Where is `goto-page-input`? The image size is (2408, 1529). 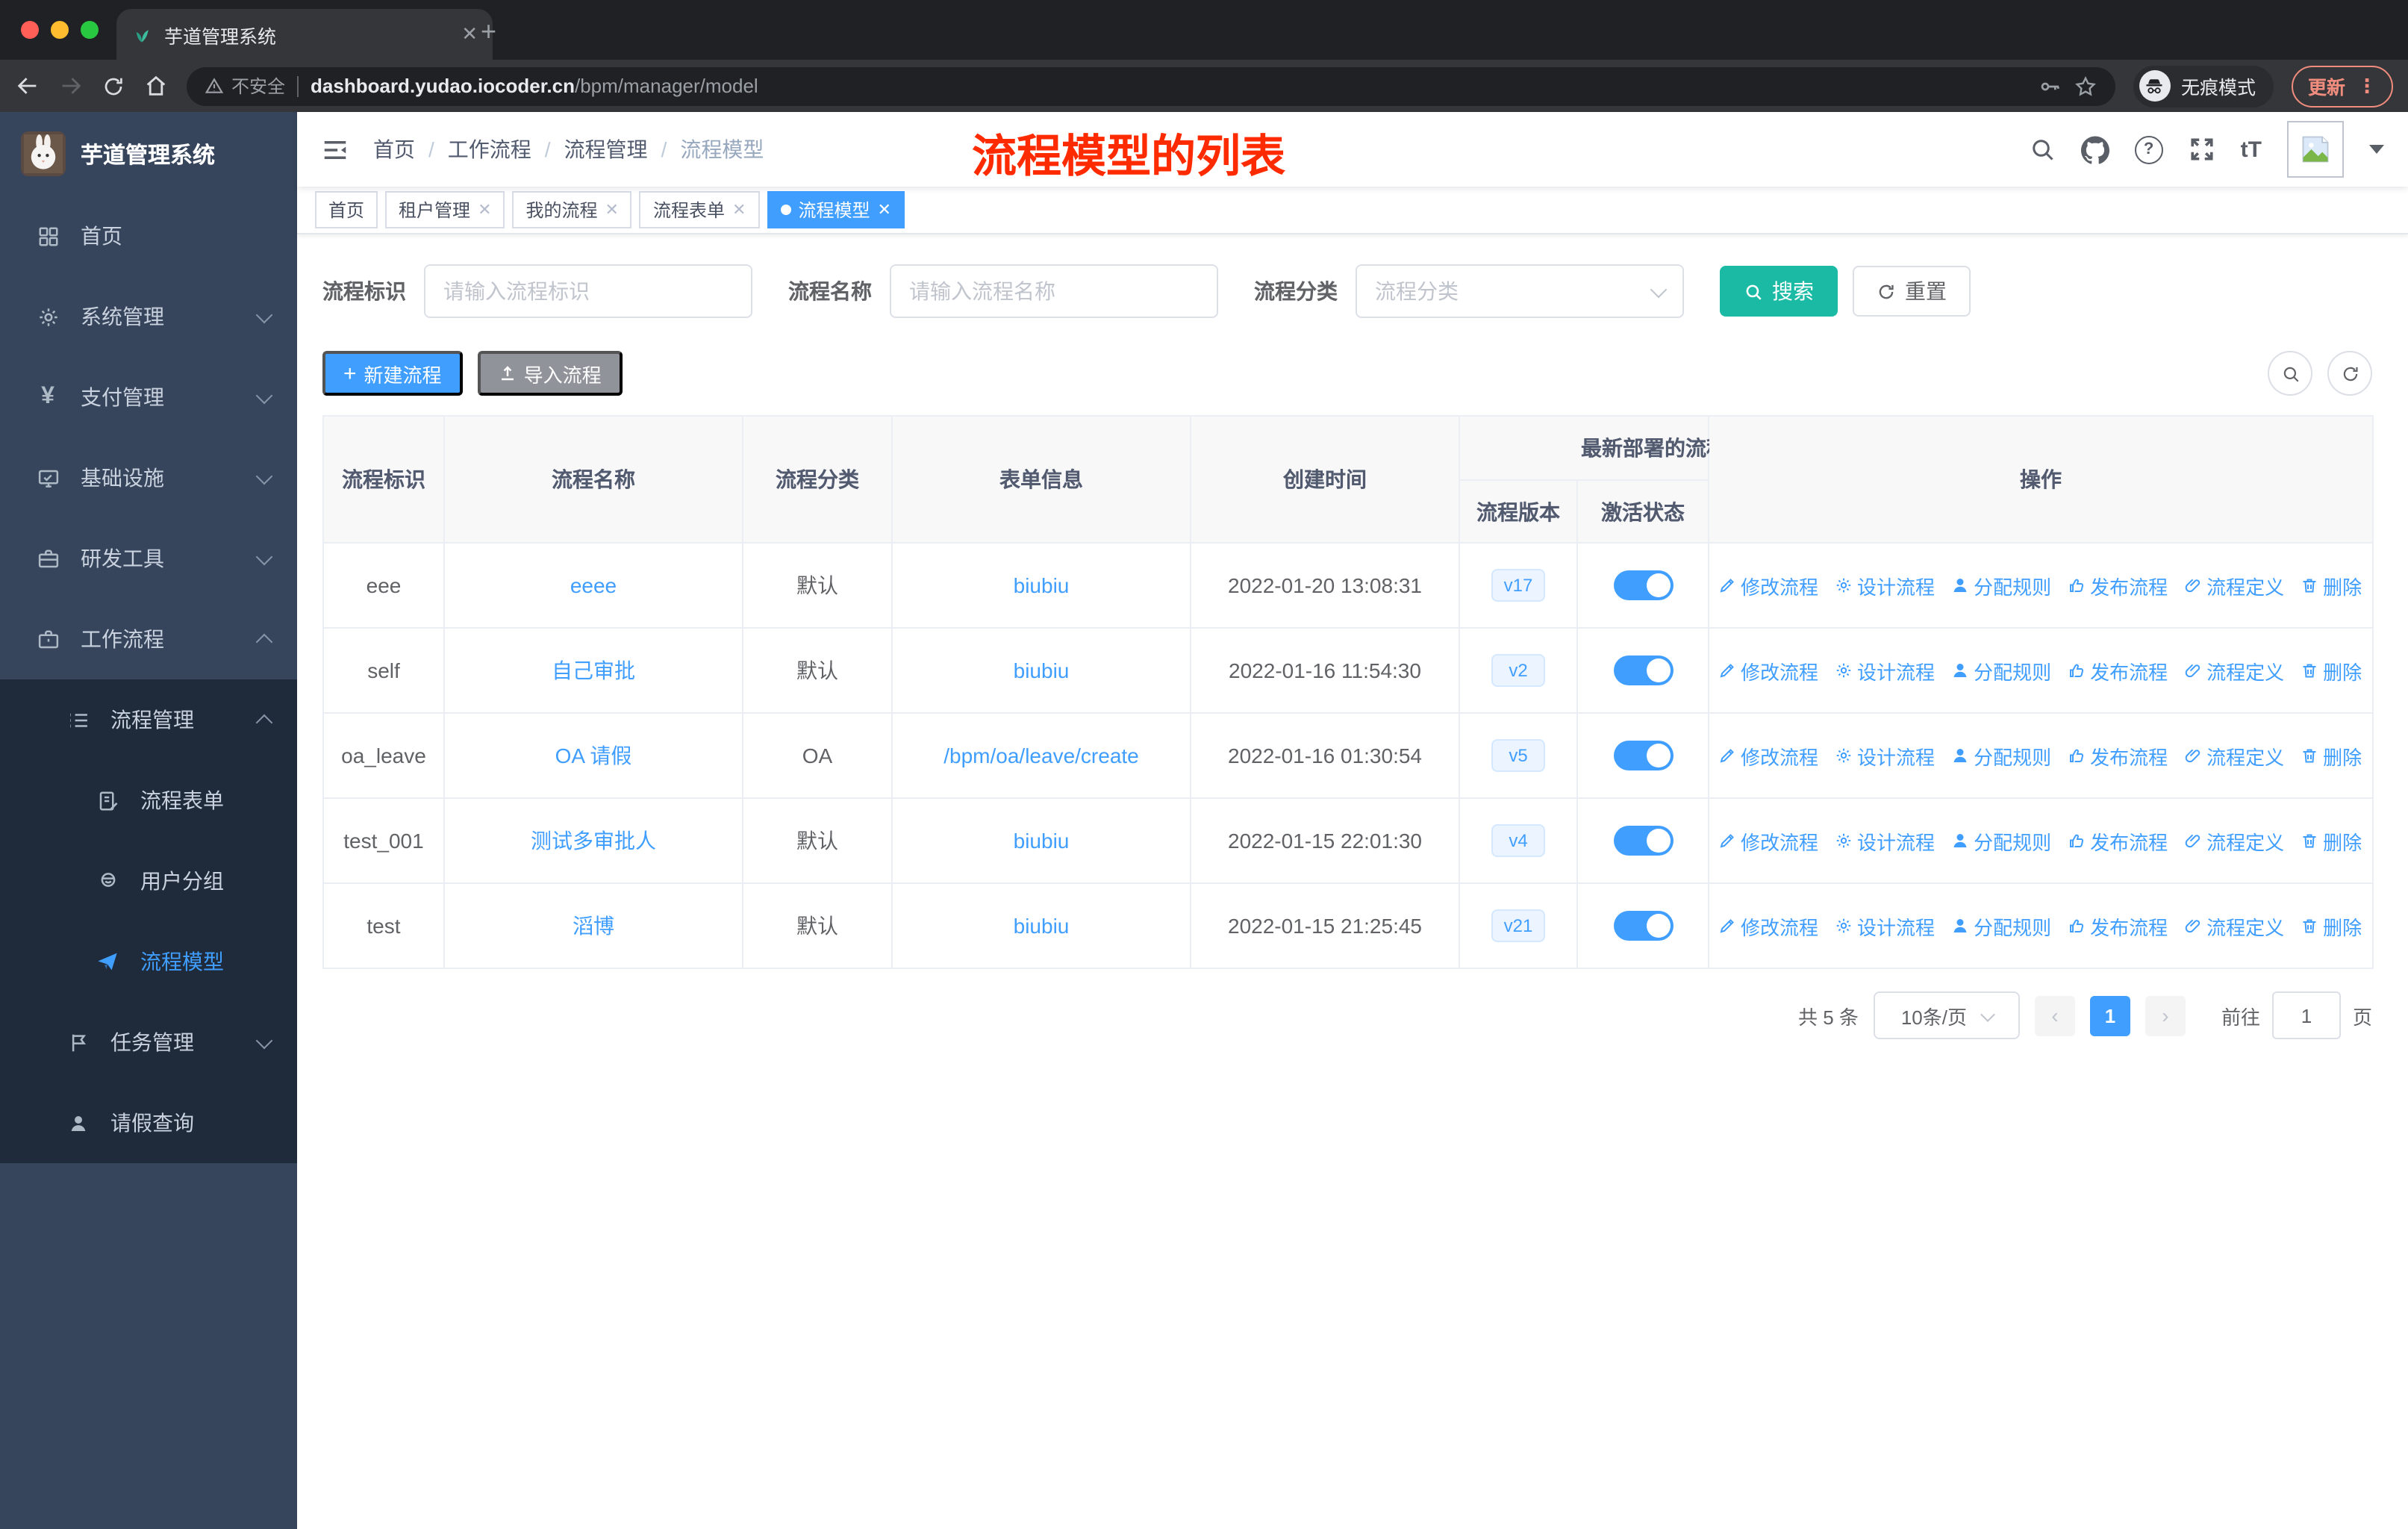 goto-page-input is located at coordinates (2306, 1015).